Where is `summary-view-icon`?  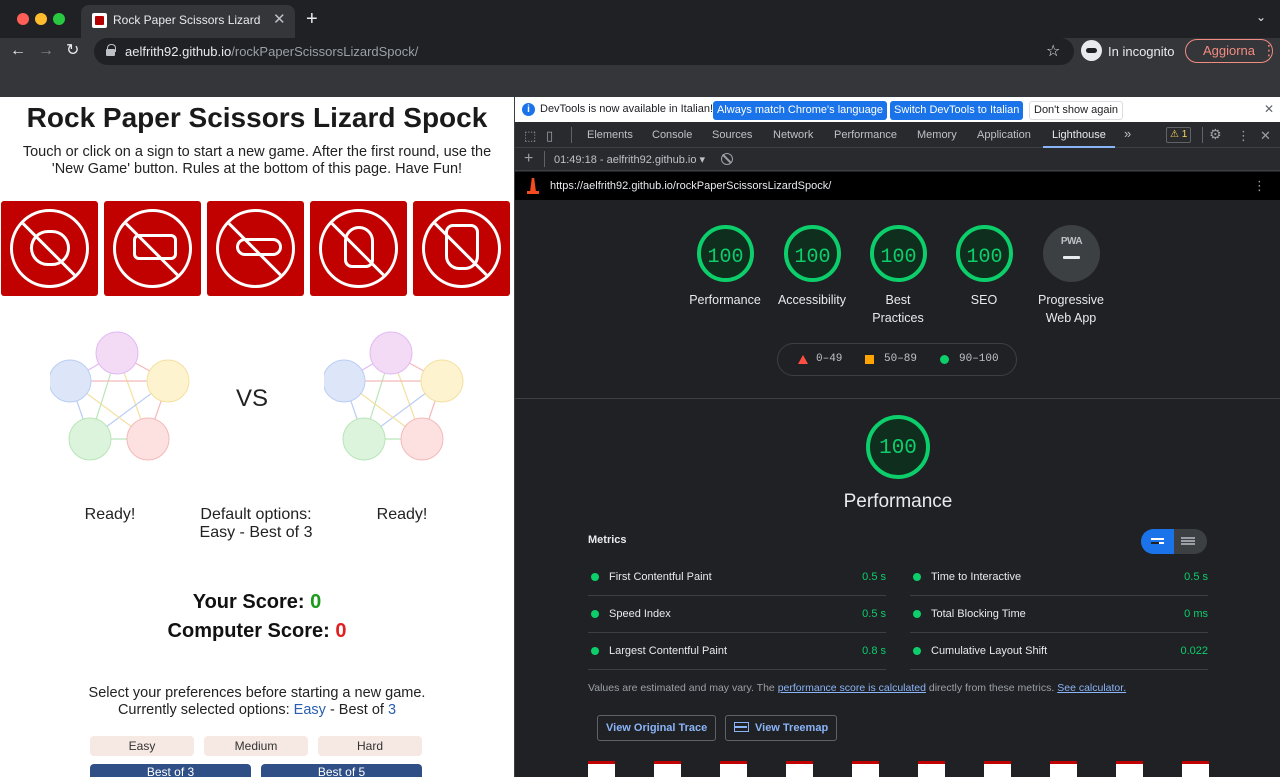 summary-view-icon is located at coordinates (1157, 541).